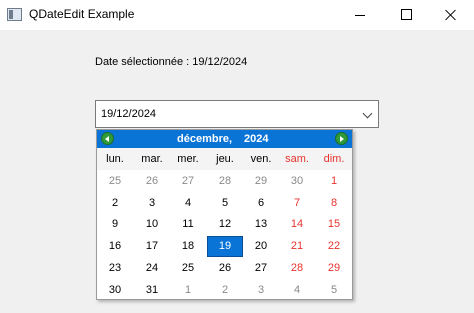  What do you see at coordinates (341, 138) in the screenshot?
I see `next-month-button` at bounding box center [341, 138].